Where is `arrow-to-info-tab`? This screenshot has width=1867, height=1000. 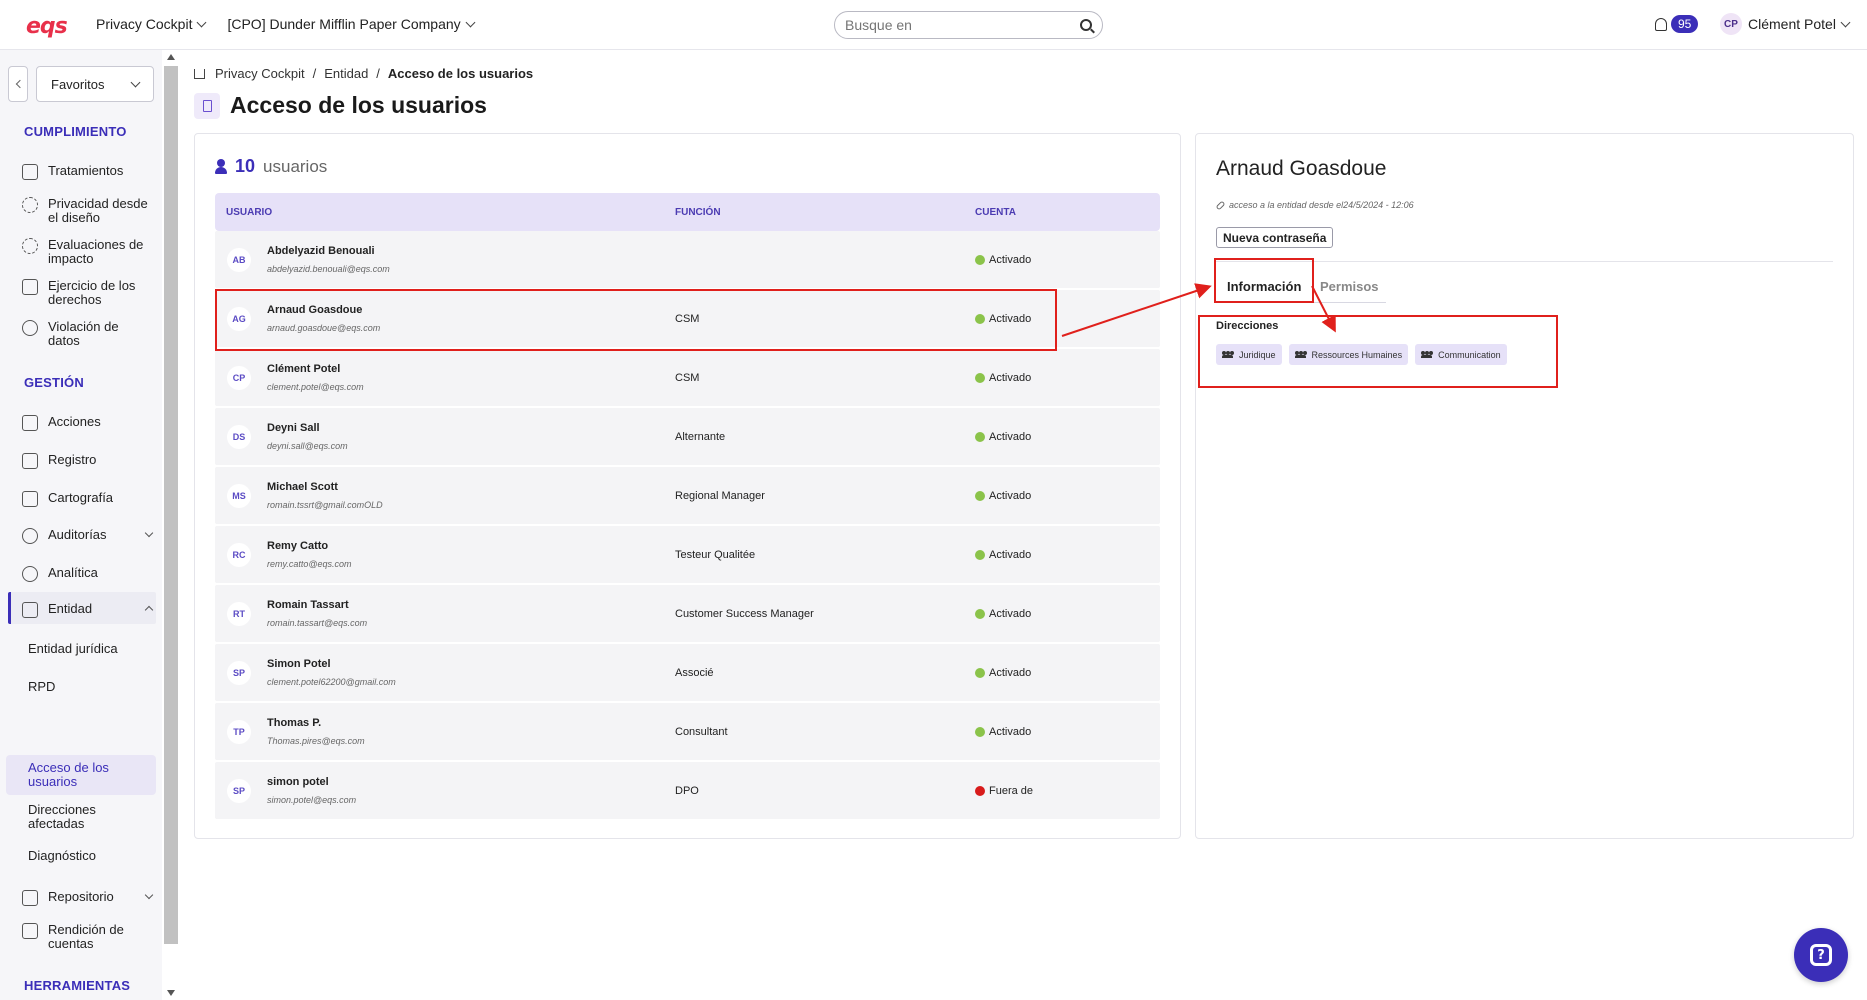 arrow-to-info-tab is located at coordinates (1136, 310).